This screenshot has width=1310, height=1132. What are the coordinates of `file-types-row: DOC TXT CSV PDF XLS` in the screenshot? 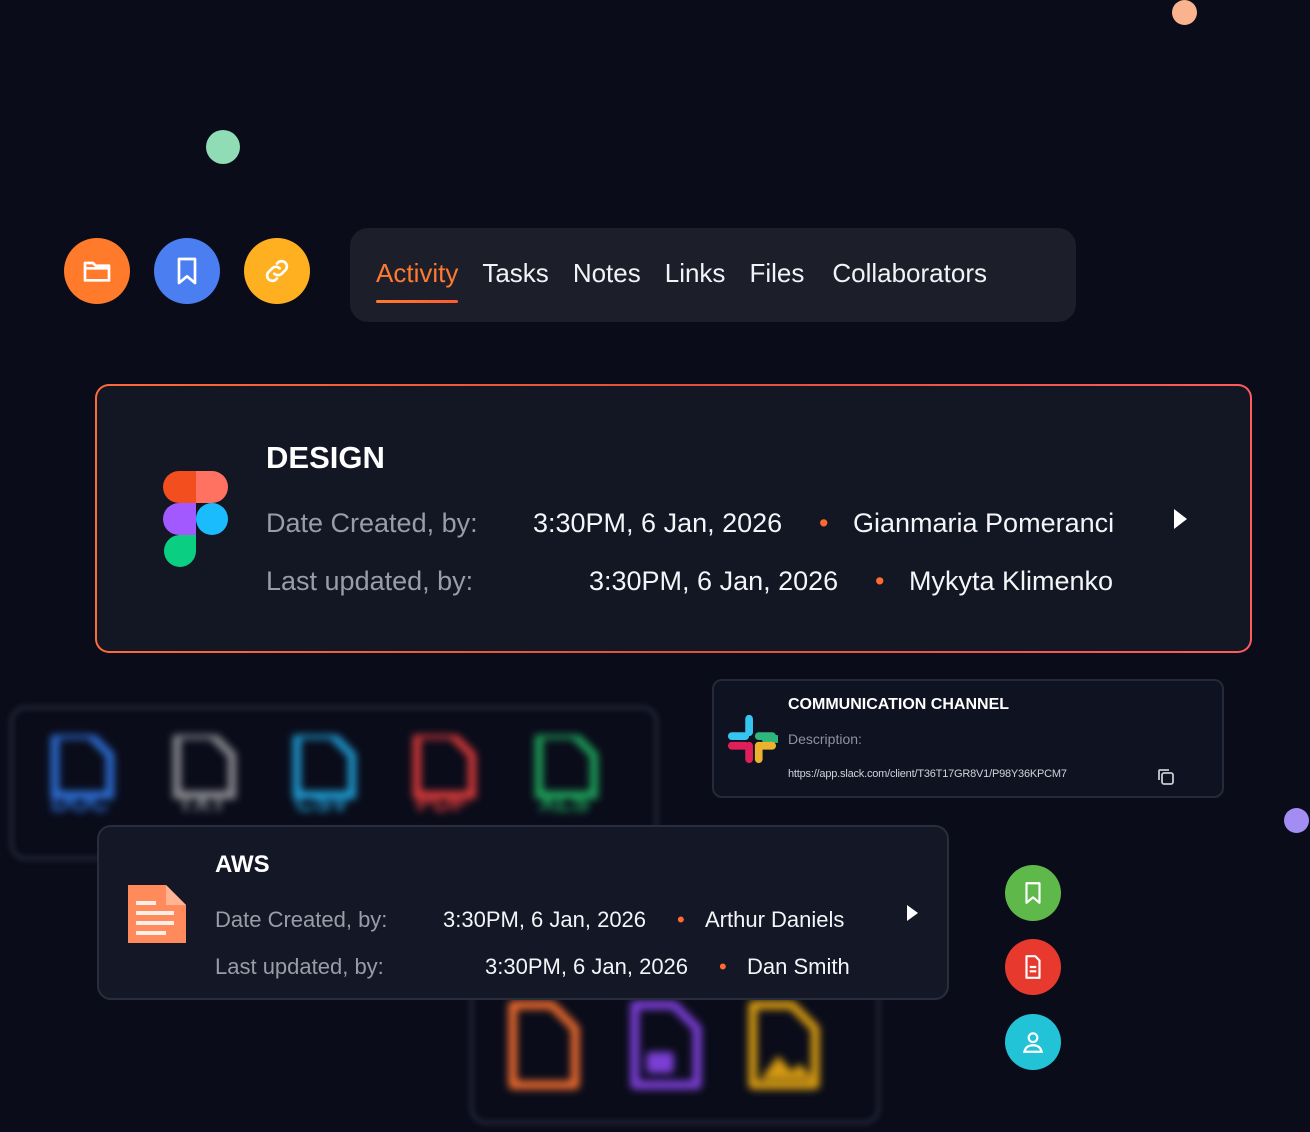 It's located at (330, 780).